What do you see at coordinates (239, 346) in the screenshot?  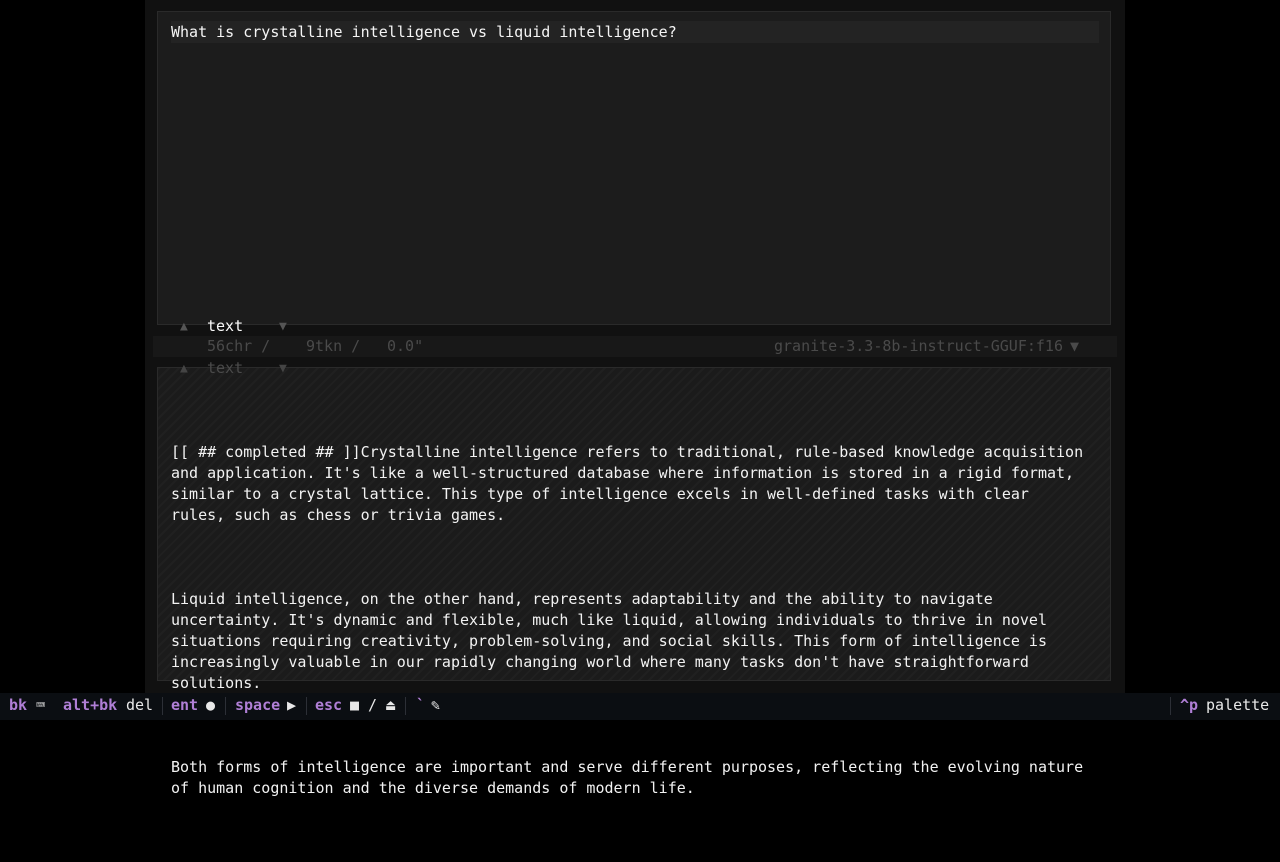 I see `char-count: 56chr /` at bounding box center [239, 346].